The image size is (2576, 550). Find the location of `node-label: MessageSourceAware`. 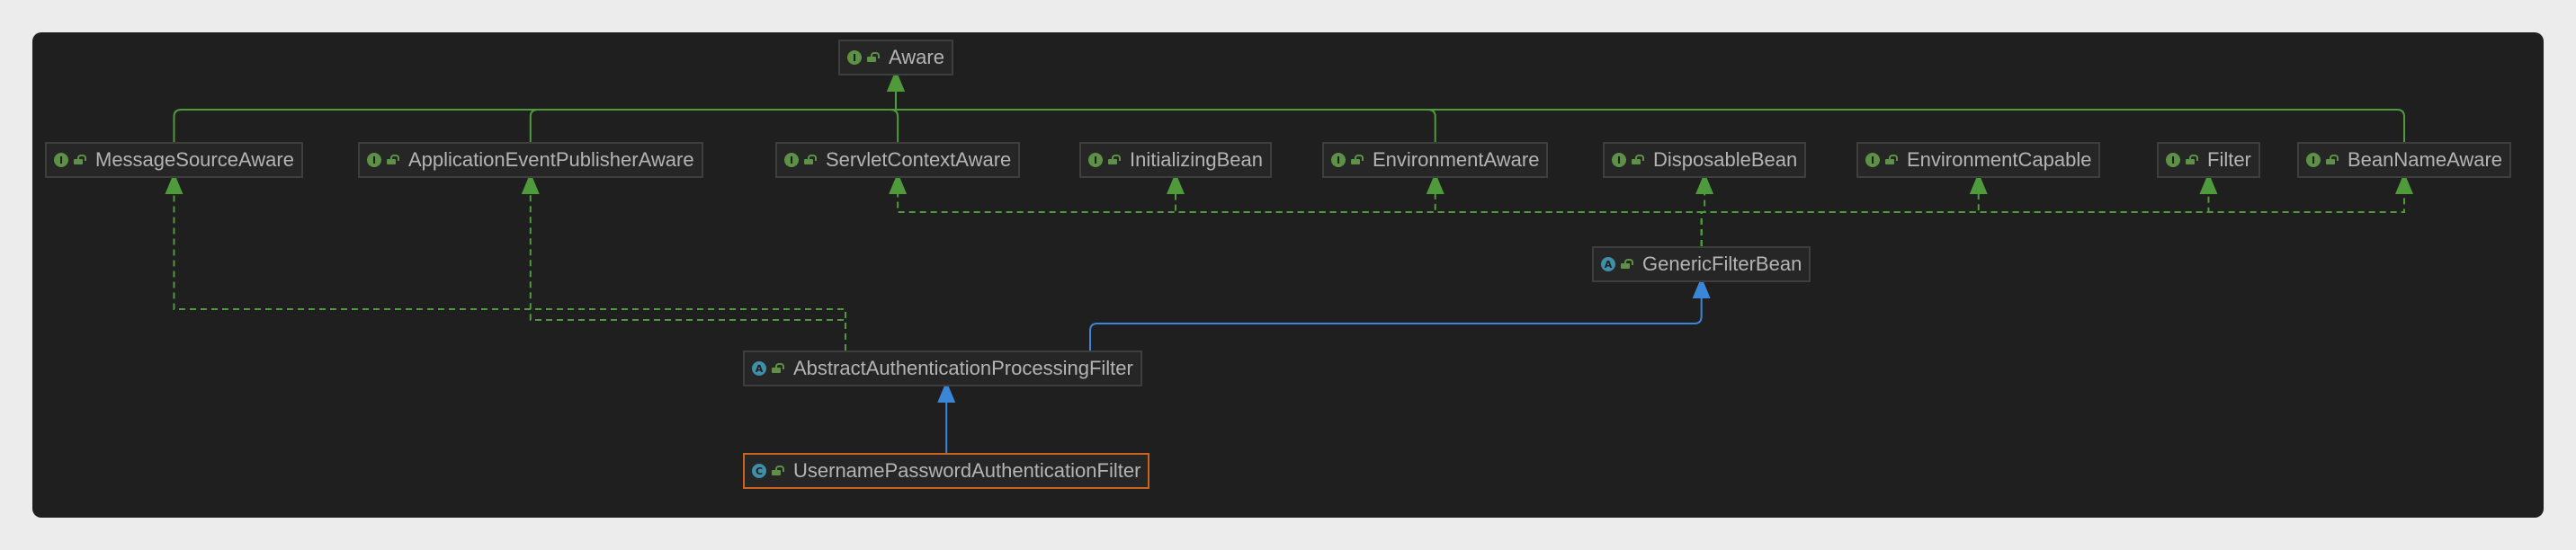

node-label: MessageSourceAware is located at coordinates (194, 160).